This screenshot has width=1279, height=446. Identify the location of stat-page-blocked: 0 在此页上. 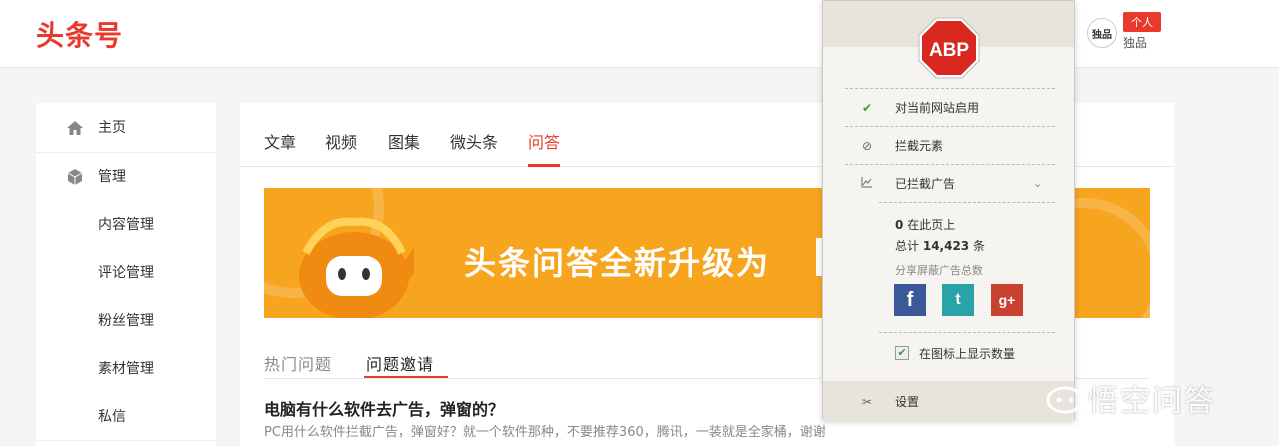
(925, 224).